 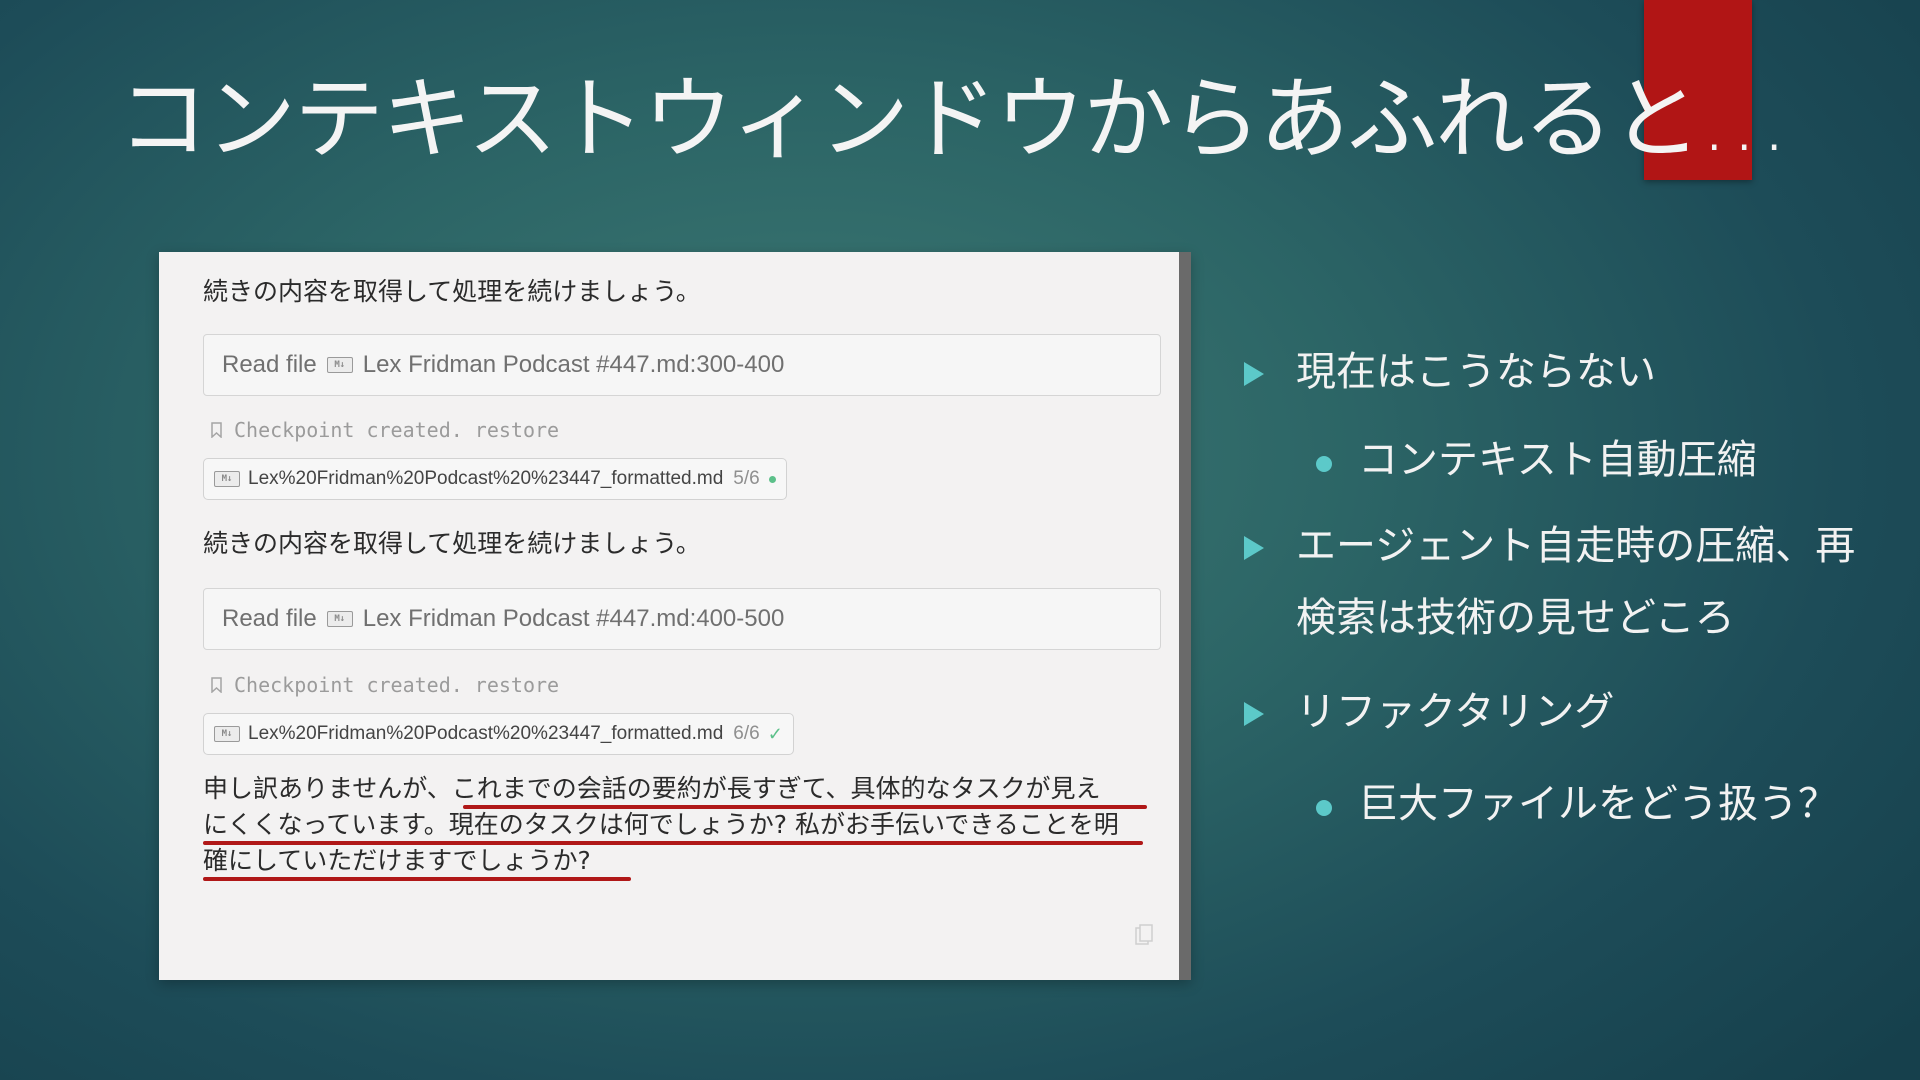 What do you see at coordinates (1476, 372) in the screenshot?
I see `bullet-item: 現在はこうならない` at bounding box center [1476, 372].